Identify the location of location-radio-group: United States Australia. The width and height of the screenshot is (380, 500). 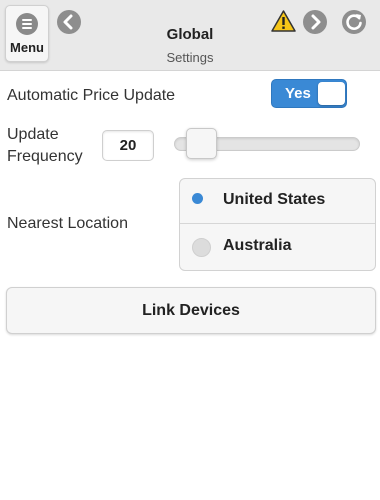
(277, 224).